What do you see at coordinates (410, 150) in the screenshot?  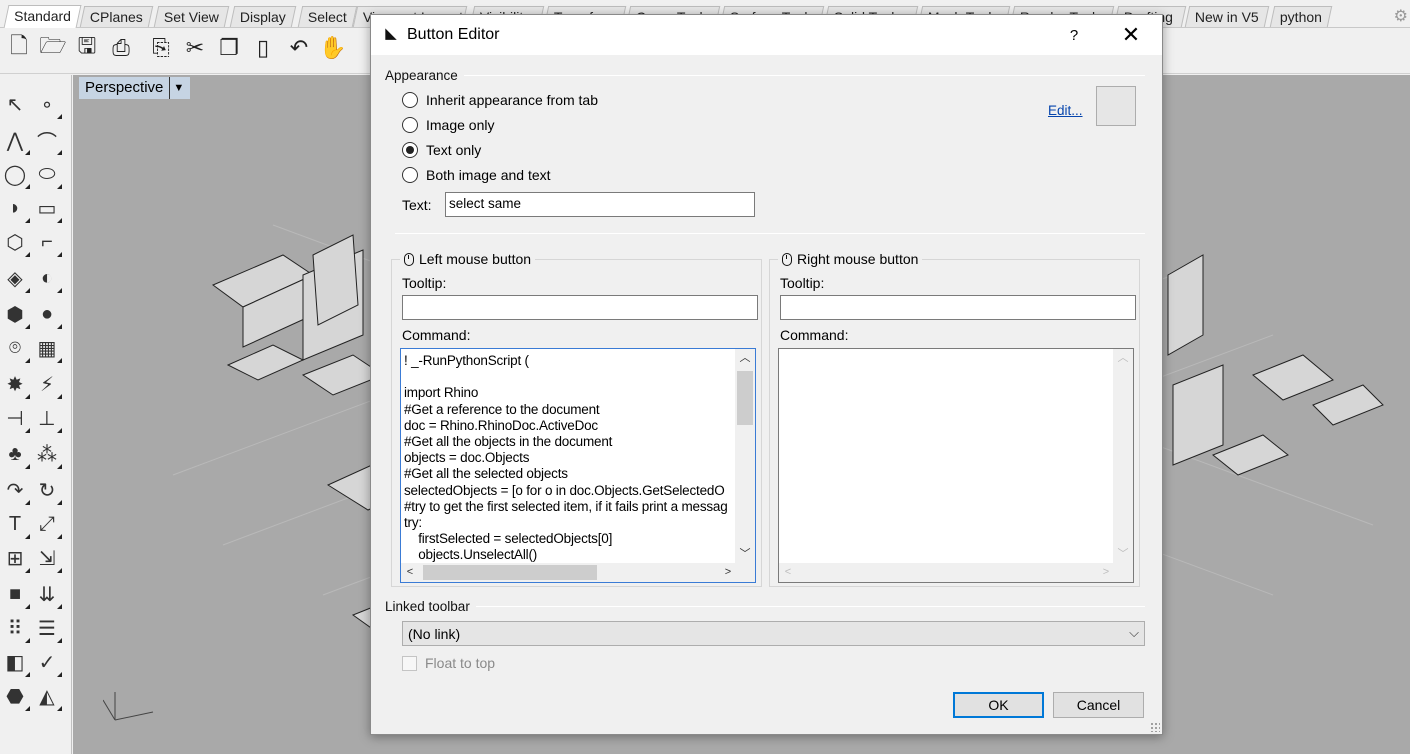 I see `radio-button-selected` at bounding box center [410, 150].